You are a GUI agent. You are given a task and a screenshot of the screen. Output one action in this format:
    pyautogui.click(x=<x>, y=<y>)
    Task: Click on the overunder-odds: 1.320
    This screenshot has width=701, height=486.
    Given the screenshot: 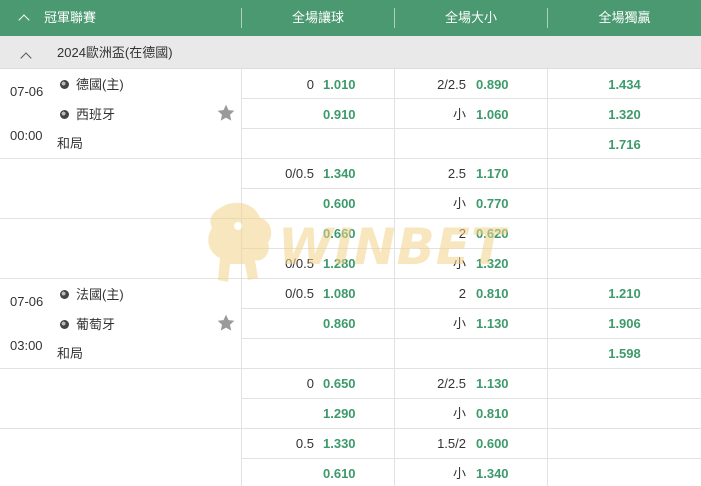 What is the action you would take?
    pyautogui.click(x=501, y=264)
    